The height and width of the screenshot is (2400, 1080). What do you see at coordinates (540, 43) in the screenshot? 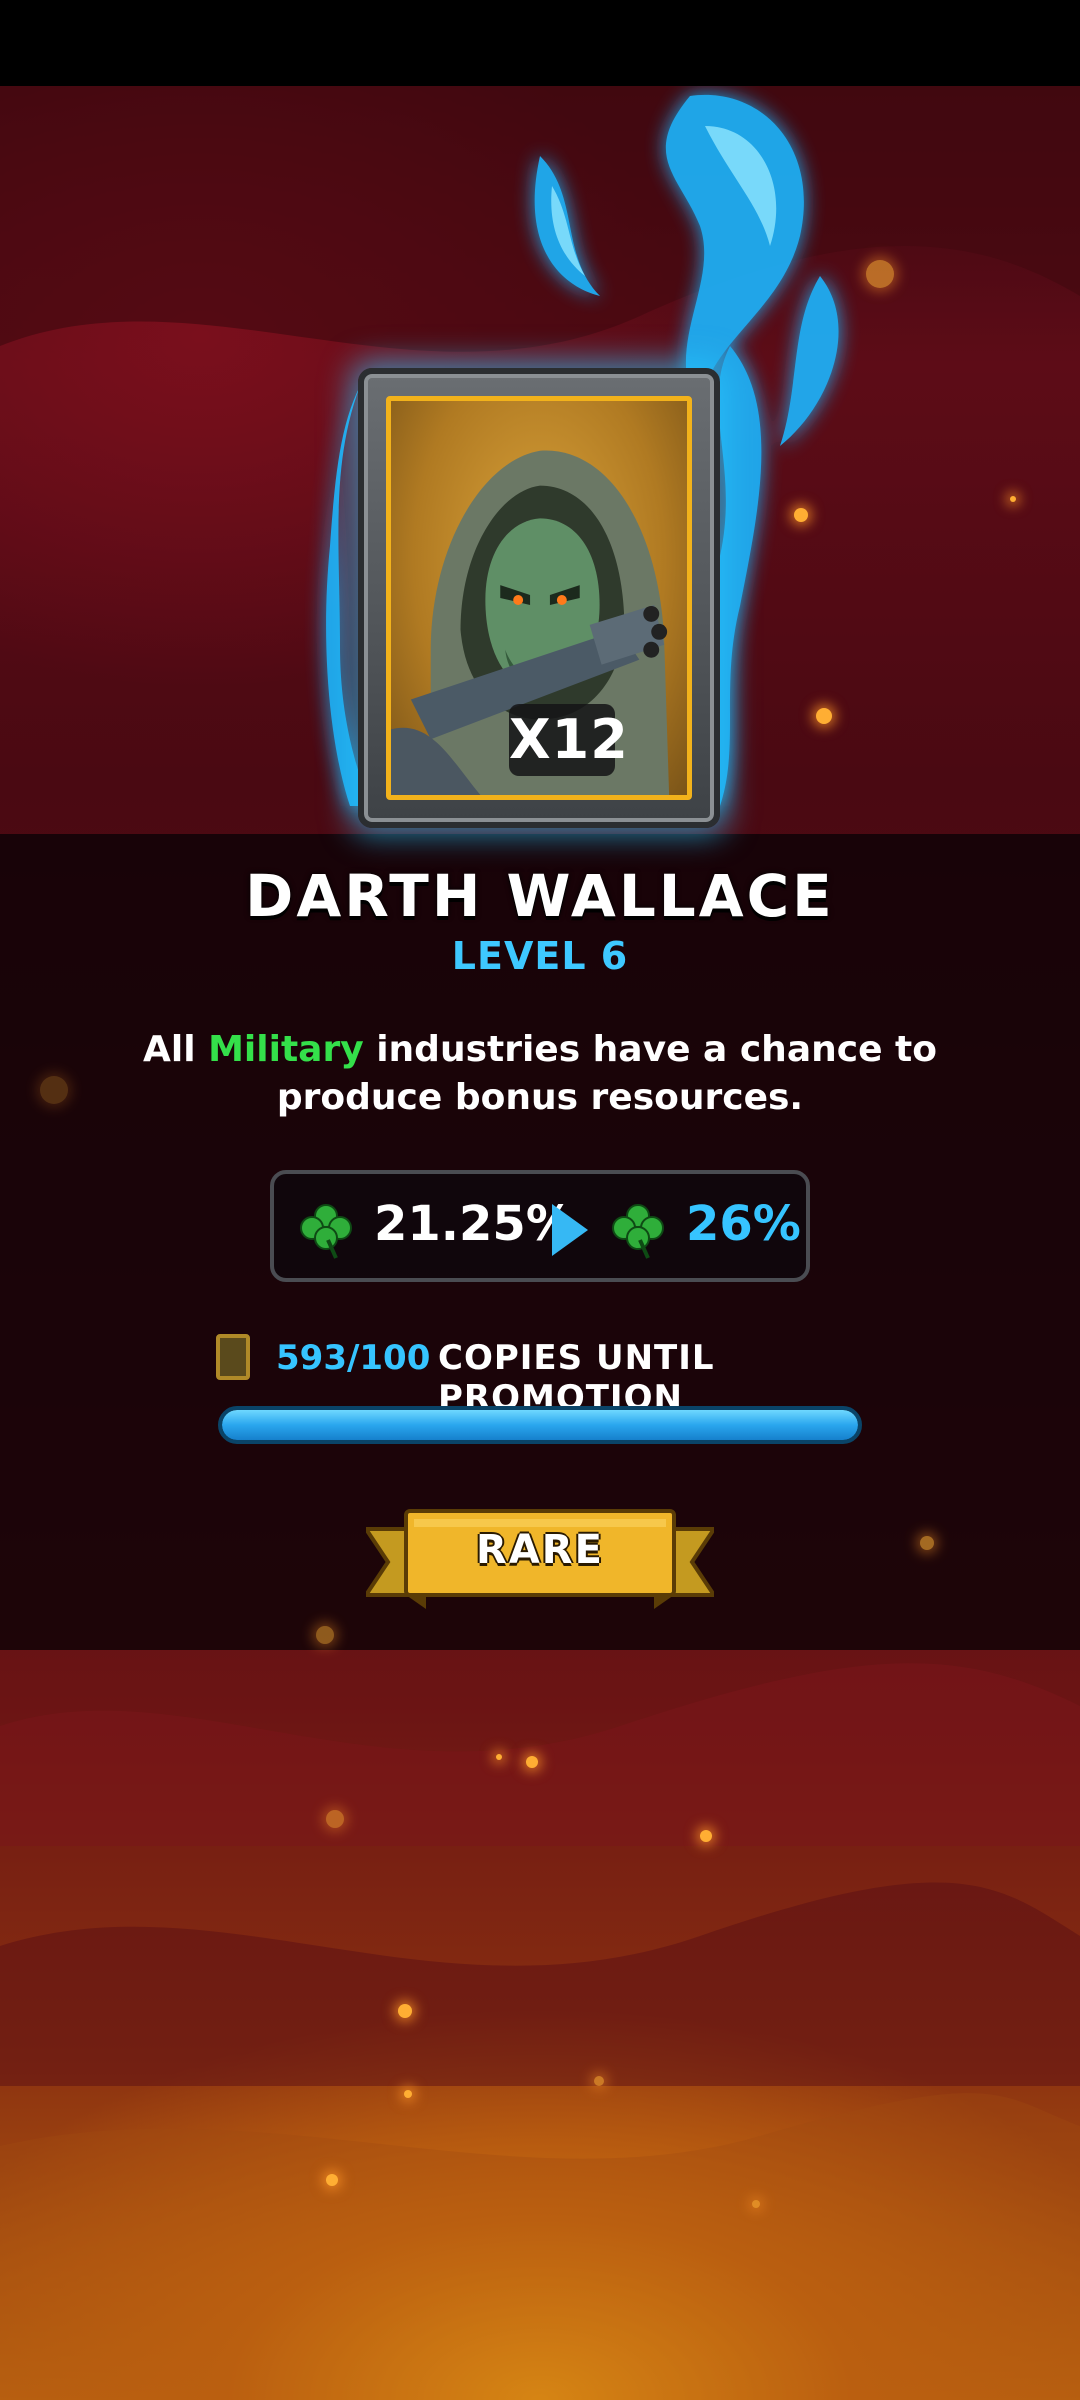
I see `status-bar` at bounding box center [540, 43].